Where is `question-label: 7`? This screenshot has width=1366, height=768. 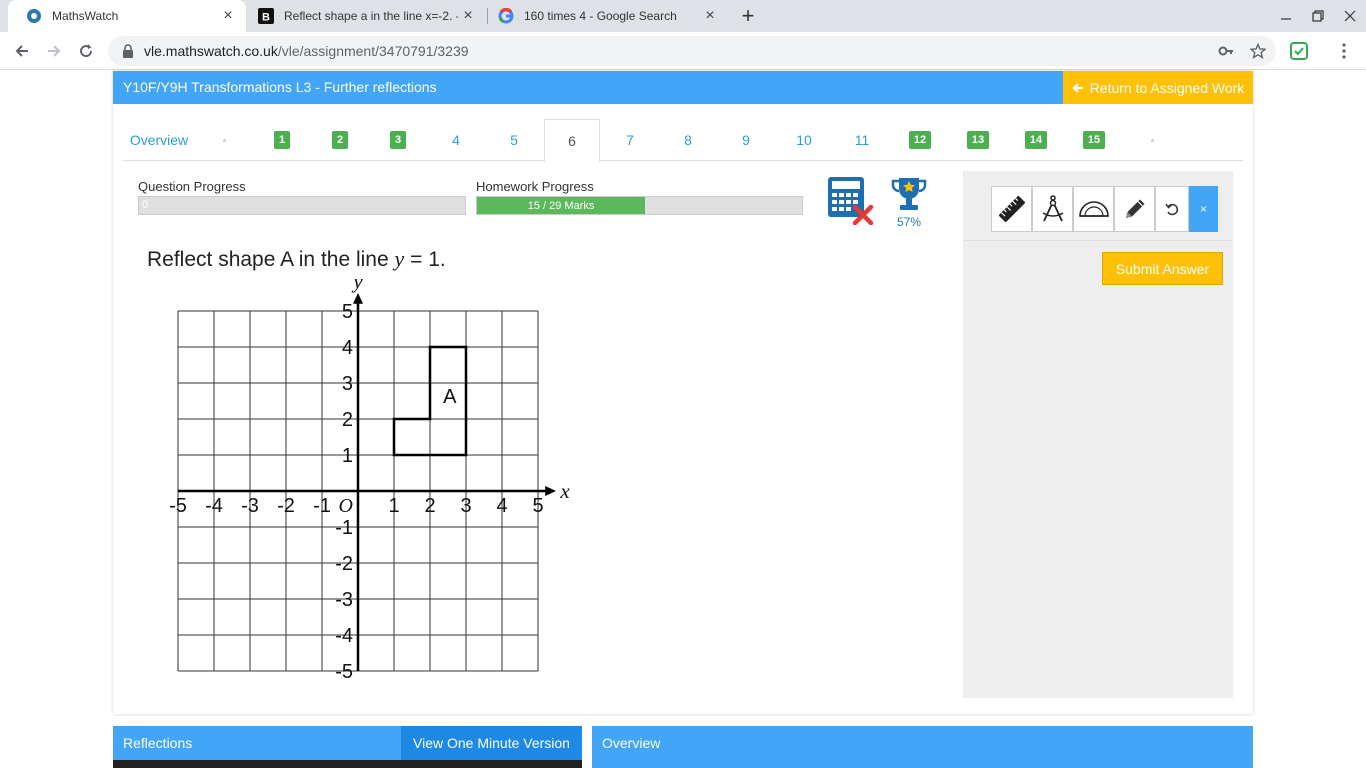
question-label: 7 is located at coordinates (630, 140).